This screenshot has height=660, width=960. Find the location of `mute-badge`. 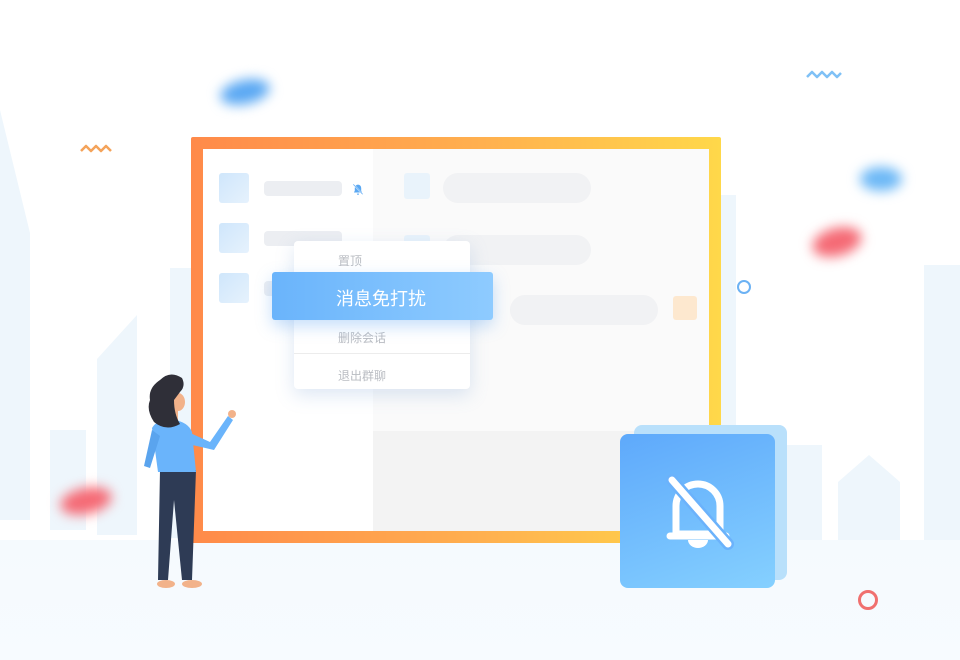

mute-badge is located at coordinates (697, 511).